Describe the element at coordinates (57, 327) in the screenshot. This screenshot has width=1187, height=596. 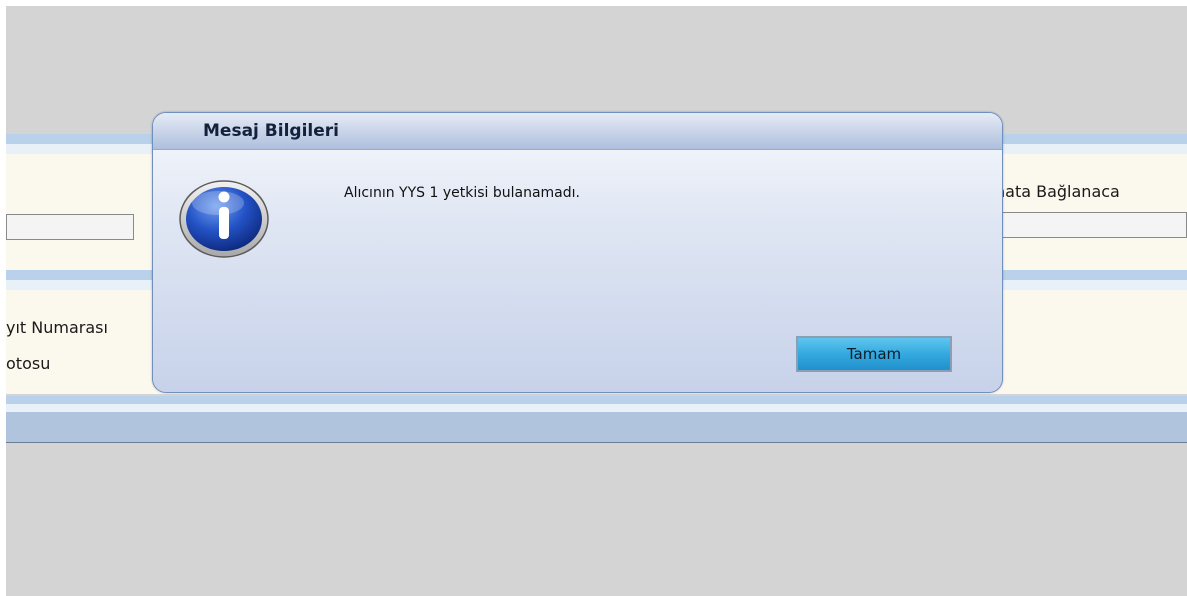
I see `background-label-record-number: yıt Numarası` at that location.